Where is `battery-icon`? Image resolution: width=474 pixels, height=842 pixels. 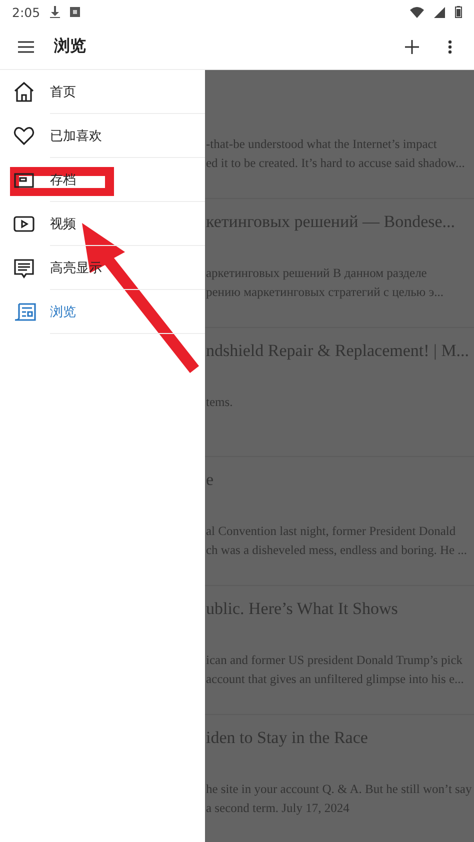 battery-icon is located at coordinates (458, 12).